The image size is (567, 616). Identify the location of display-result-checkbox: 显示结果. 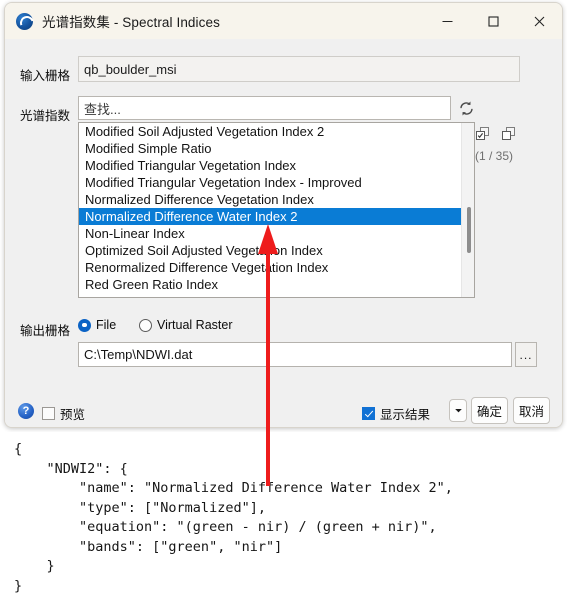
(396, 413).